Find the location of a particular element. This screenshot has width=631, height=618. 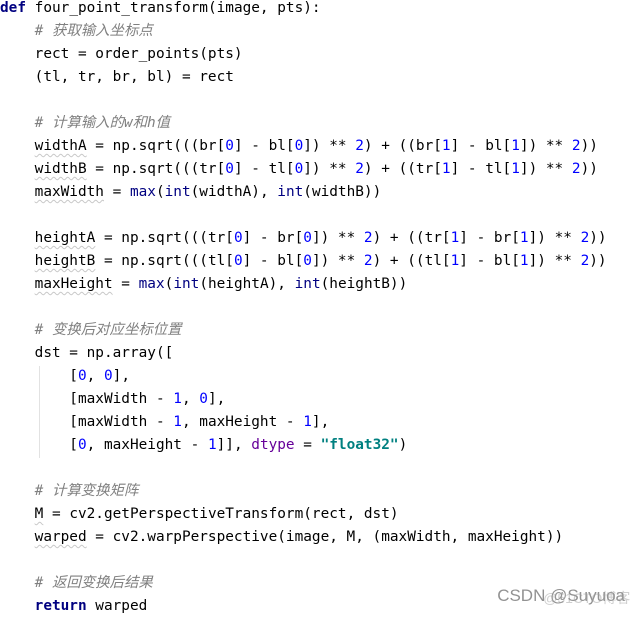

comment: # 计算输入的w和h值 is located at coordinates (102, 123).